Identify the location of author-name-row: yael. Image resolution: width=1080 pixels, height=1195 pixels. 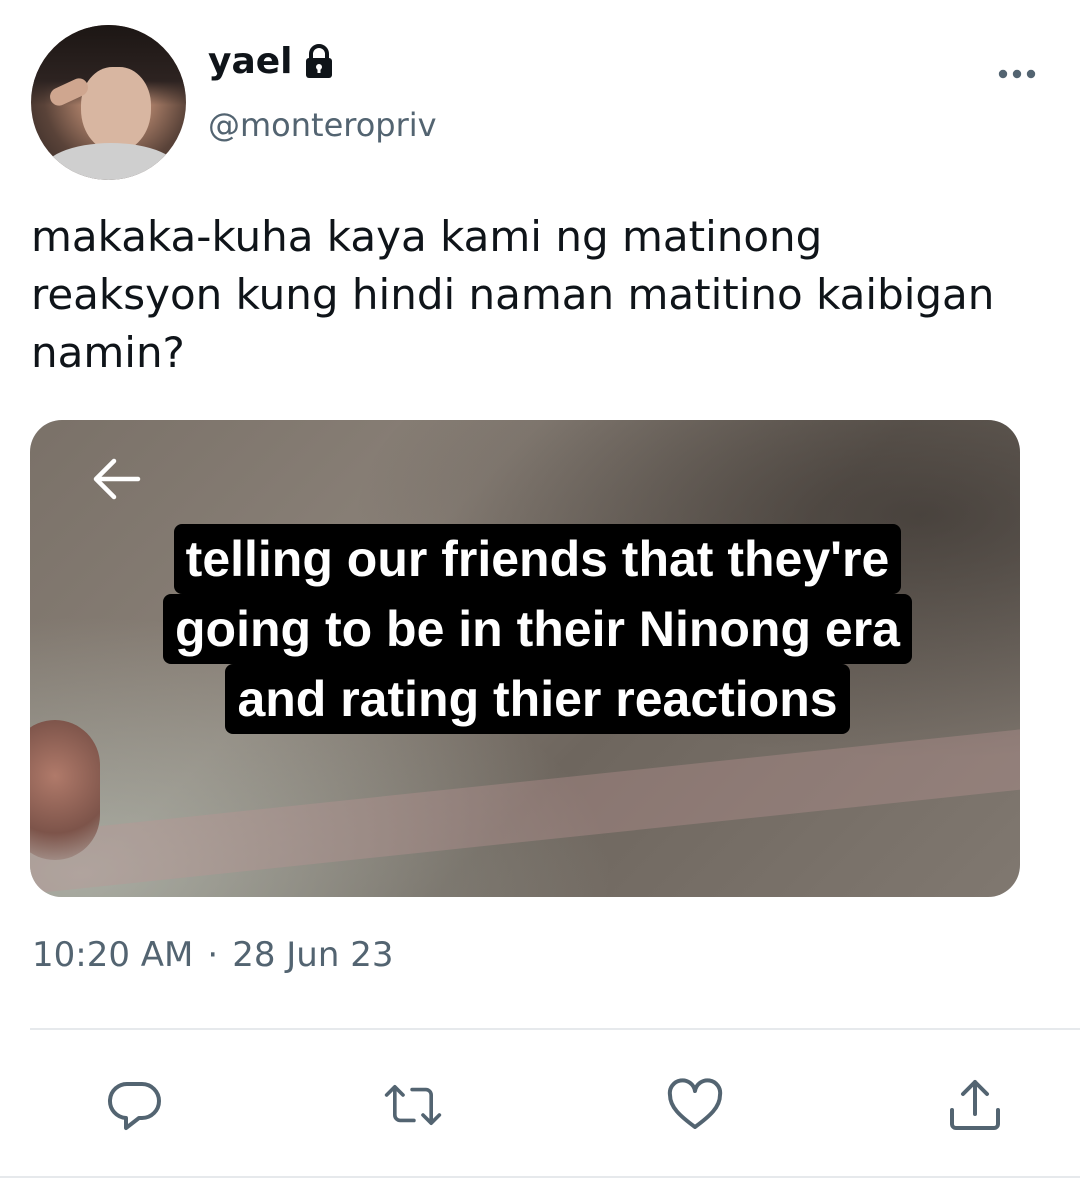
(272, 62).